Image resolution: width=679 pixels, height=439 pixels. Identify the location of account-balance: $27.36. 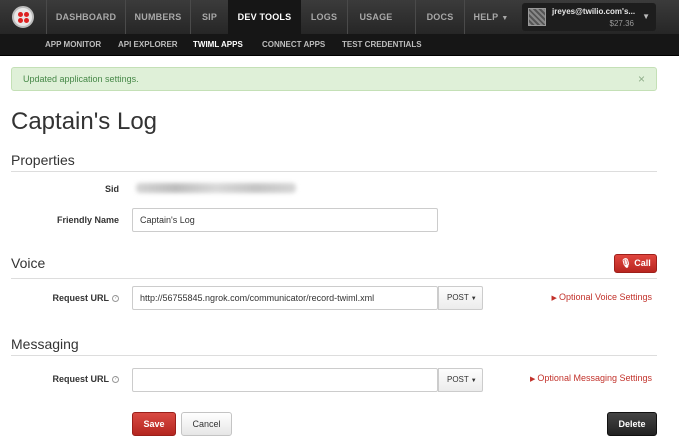
(621, 23).